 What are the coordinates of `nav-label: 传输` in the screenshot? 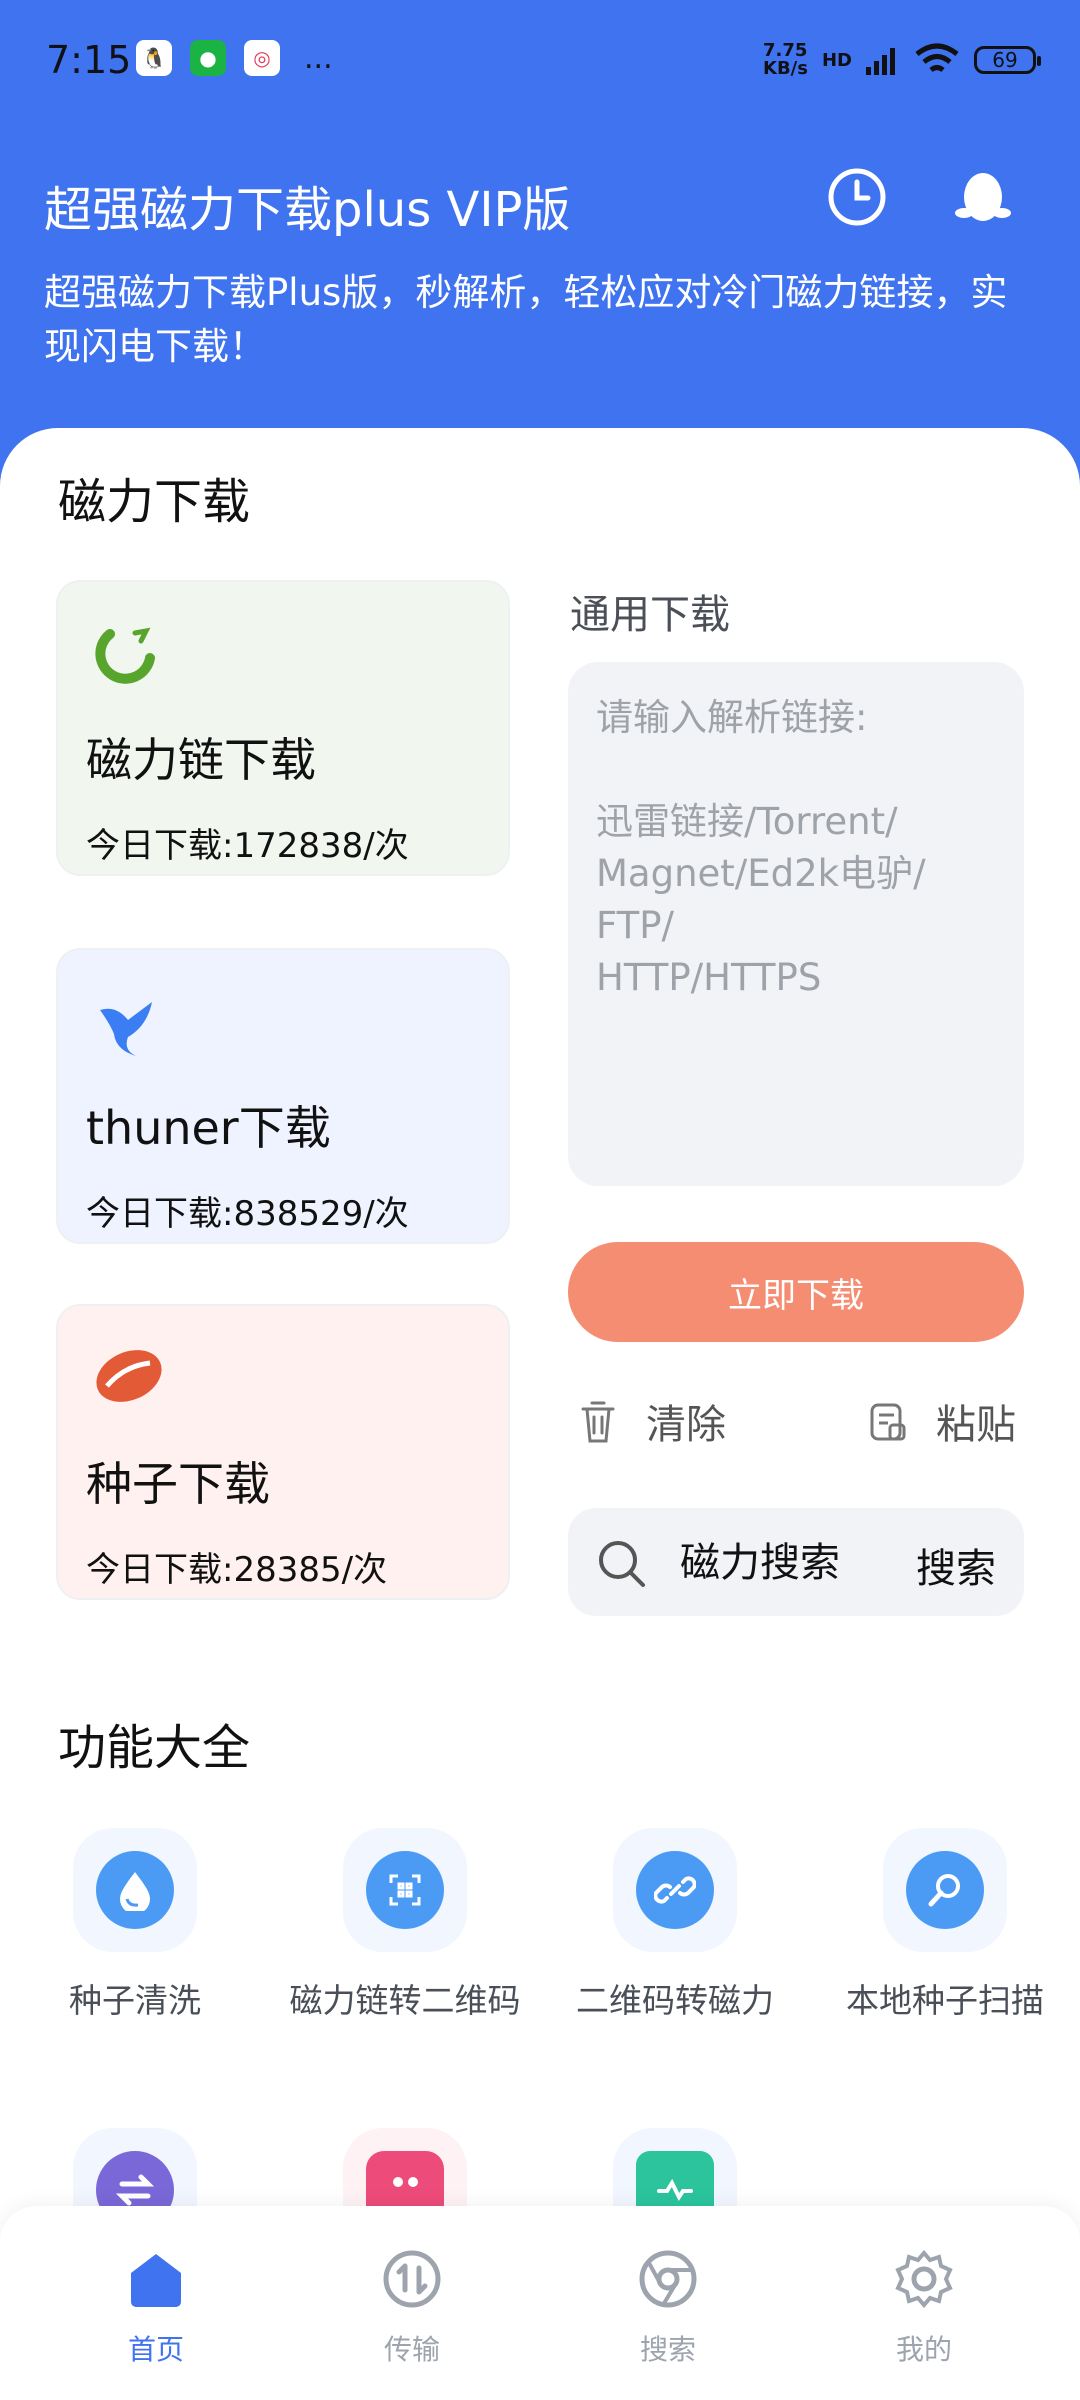 It's located at (411, 2349).